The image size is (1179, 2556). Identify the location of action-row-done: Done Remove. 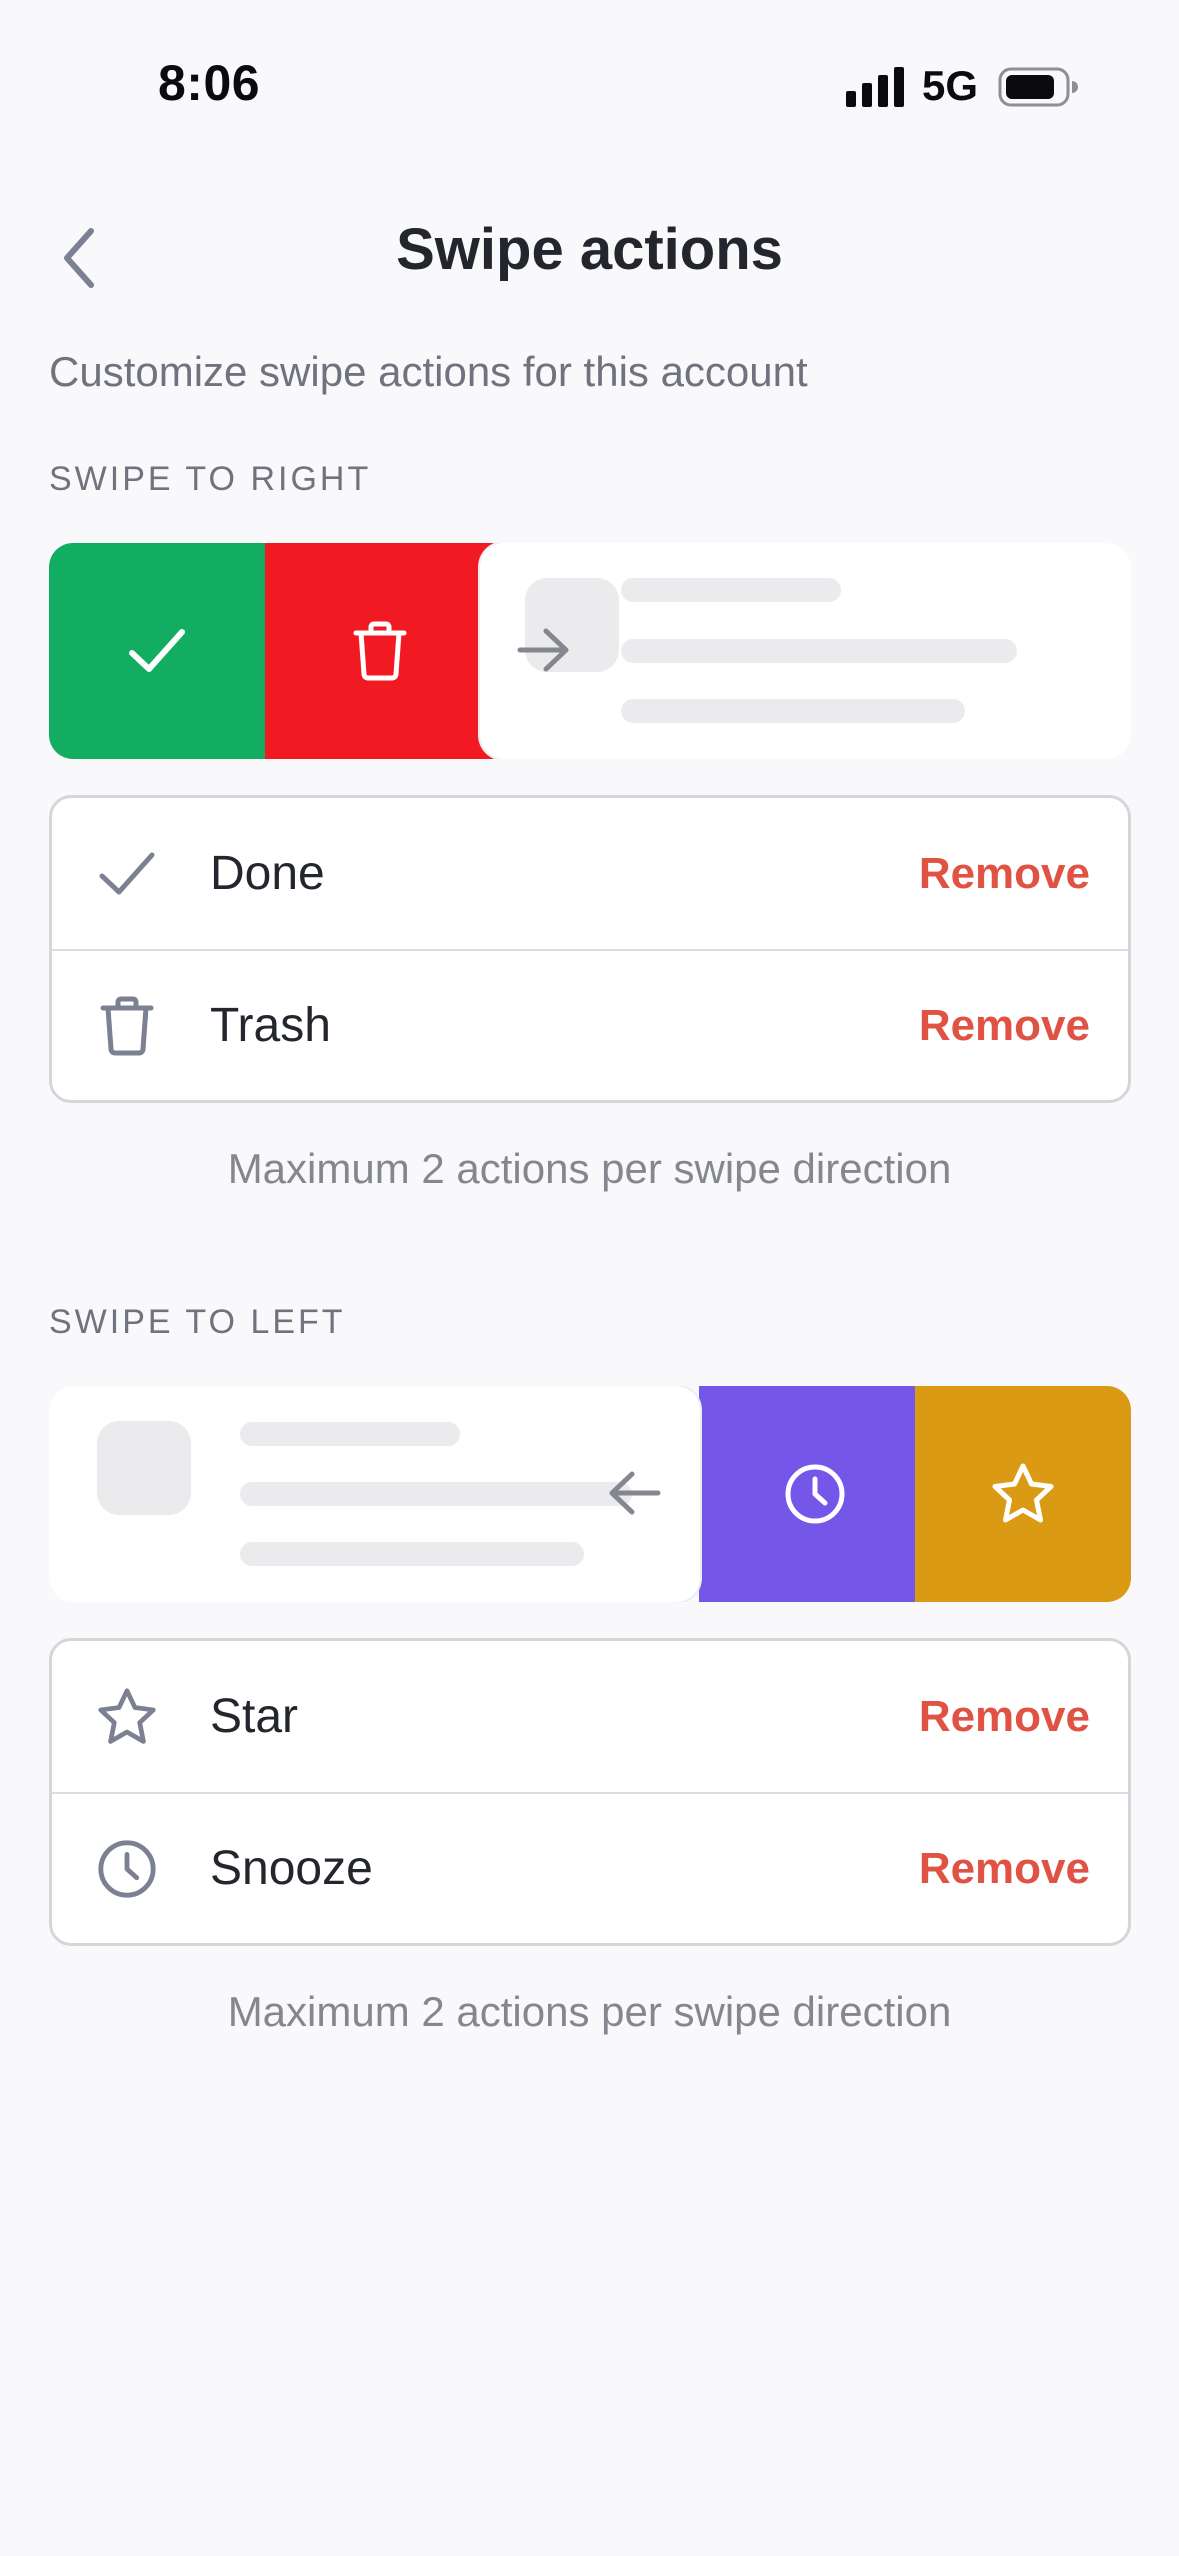
(590, 873).